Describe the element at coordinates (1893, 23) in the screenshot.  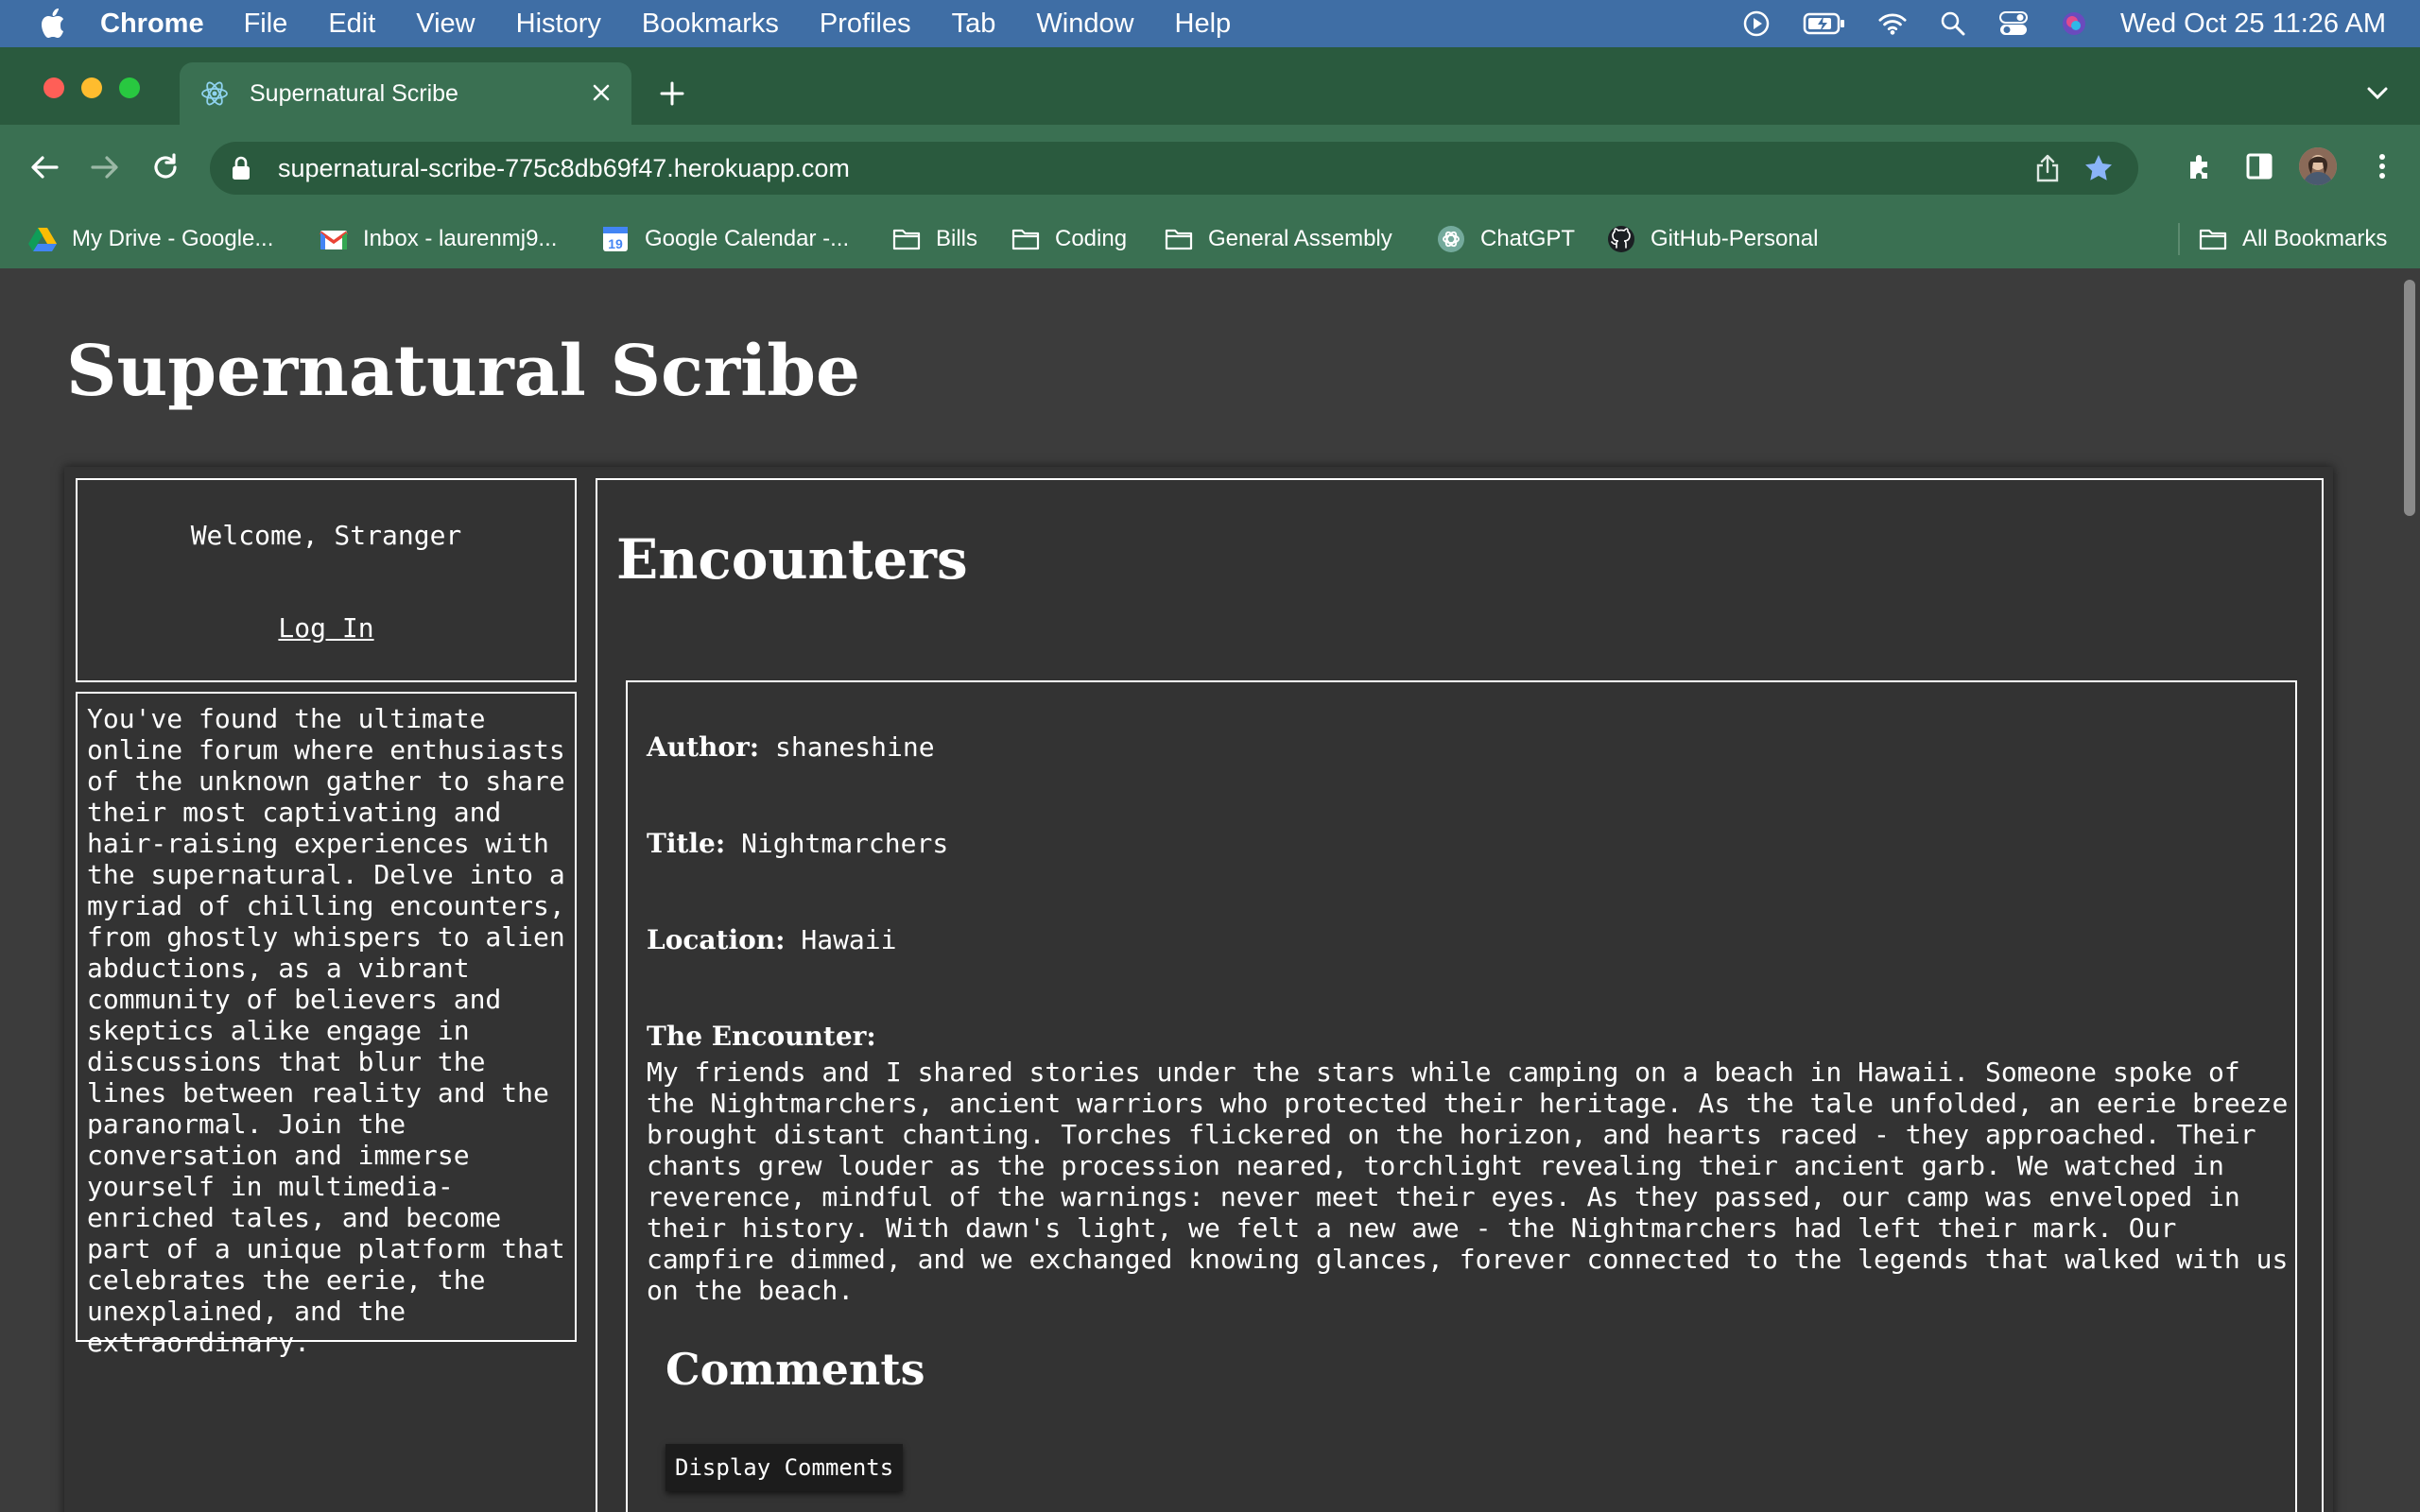
I see `wifi-icon` at that location.